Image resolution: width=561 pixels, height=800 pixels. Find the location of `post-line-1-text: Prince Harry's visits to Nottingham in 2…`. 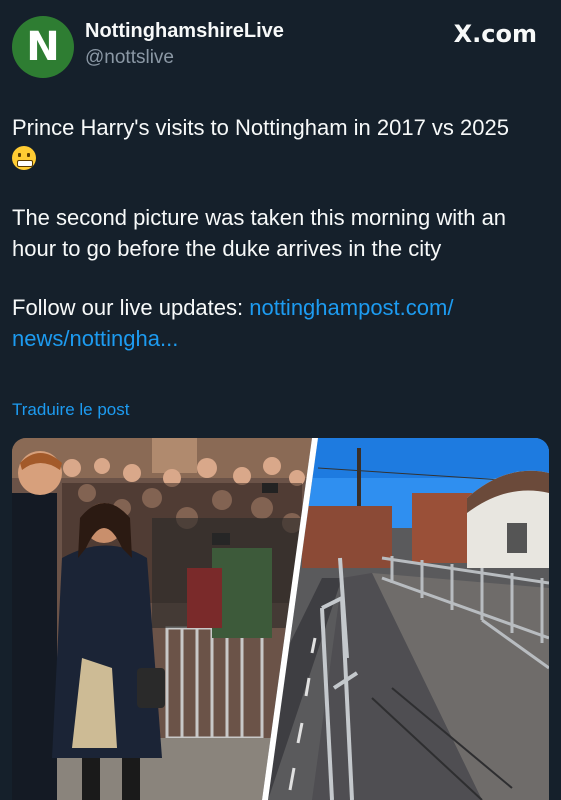

post-line-1-text: Prince Harry's visits to Nottingham in 2… is located at coordinates (260, 127).